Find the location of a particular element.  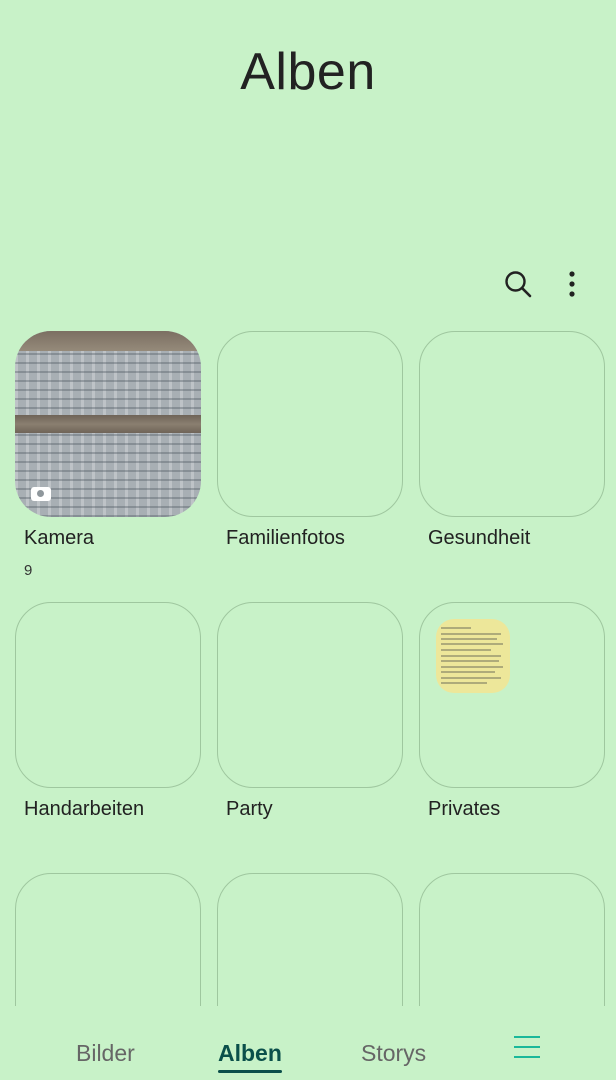

album-tile-handarbeiten: Handarbeiten is located at coordinates (108, 711).